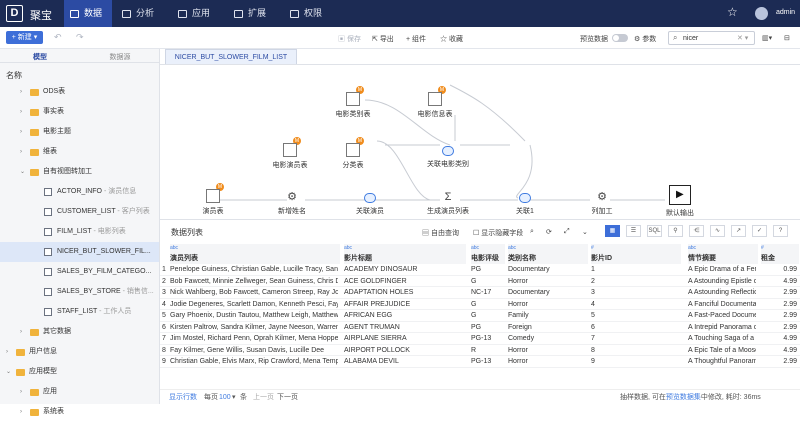 The height and width of the screenshot is (422, 800). I want to click on export-button: ⇱ 导出, so click(383, 39).